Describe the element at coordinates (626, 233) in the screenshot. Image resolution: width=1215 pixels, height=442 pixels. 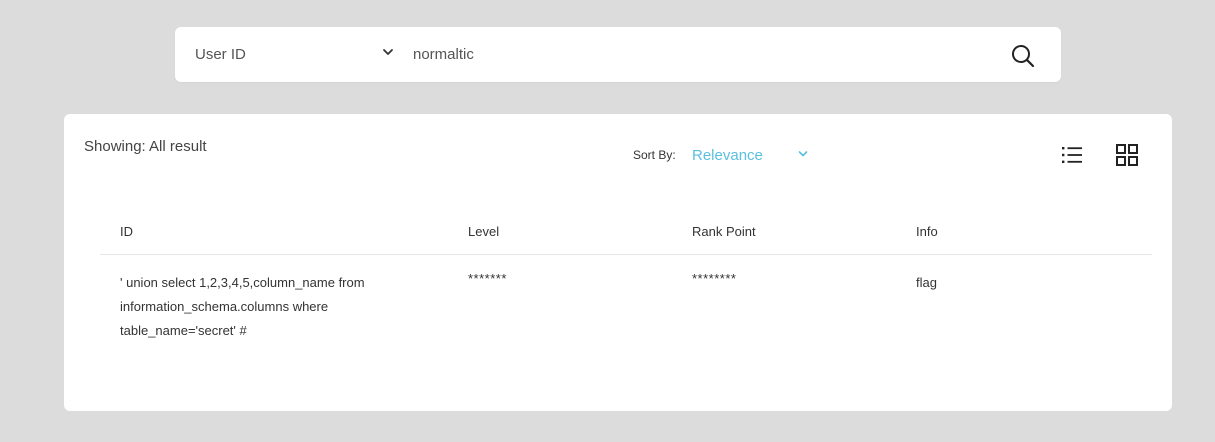
I see `table-header: ID Level Rank Point Info` at that location.